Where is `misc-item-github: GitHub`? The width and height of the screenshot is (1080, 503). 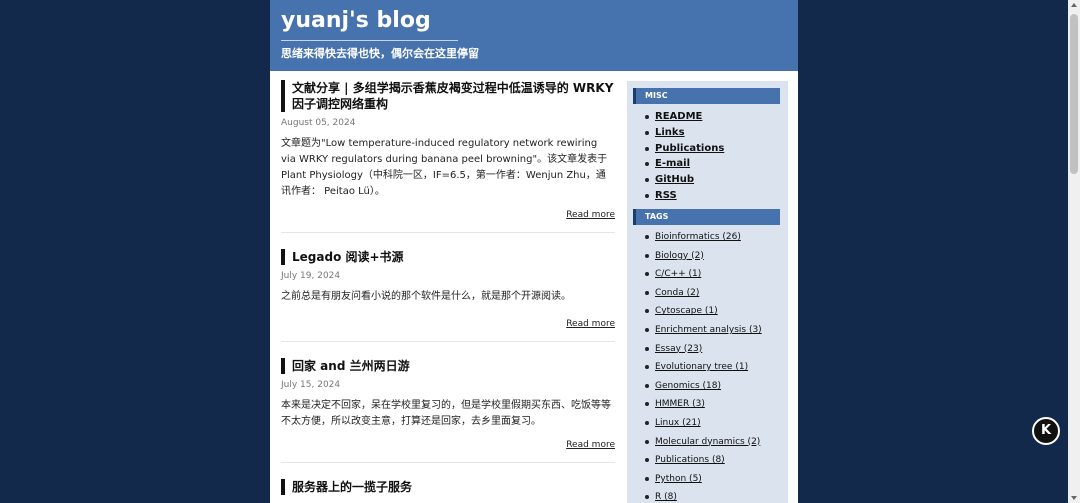
misc-item-github: GitHub is located at coordinates (712, 180).